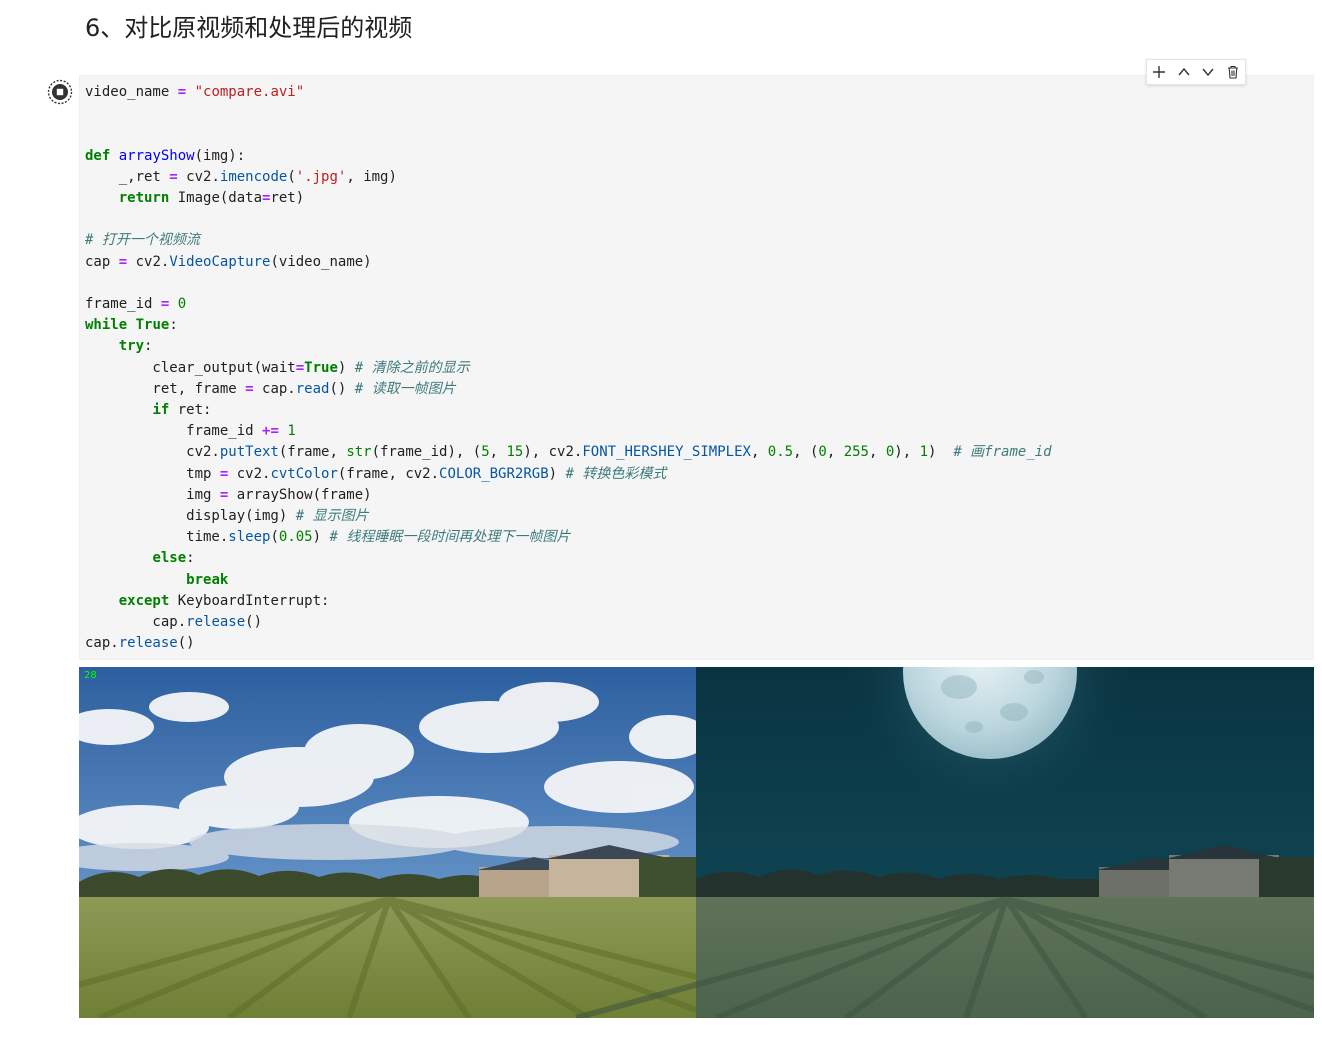  Describe the element at coordinates (1196, 72) in the screenshot. I see `cell-toolbar` at that location.